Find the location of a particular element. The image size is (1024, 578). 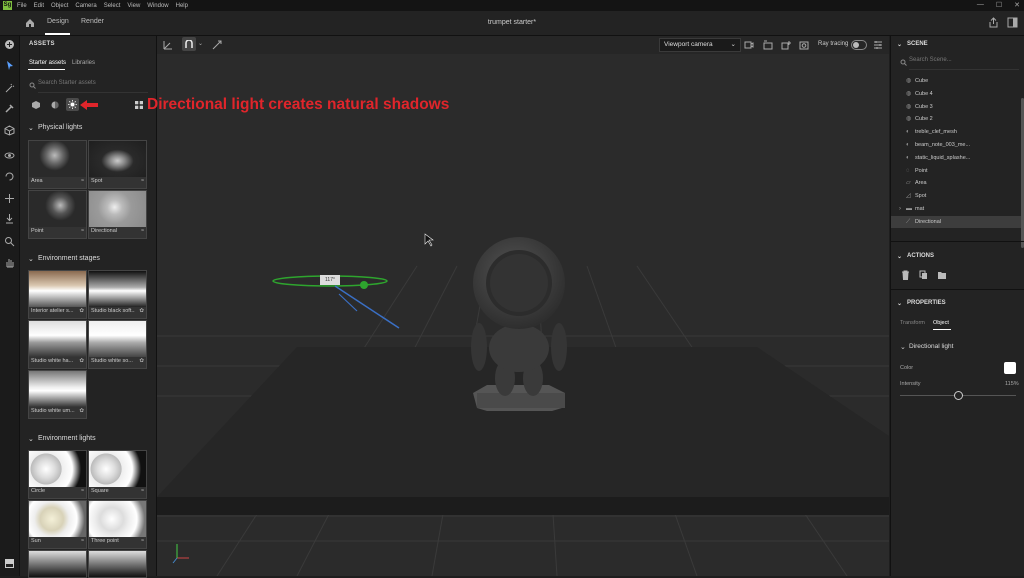

menu-select: Select is located at coordinates (112, 6).